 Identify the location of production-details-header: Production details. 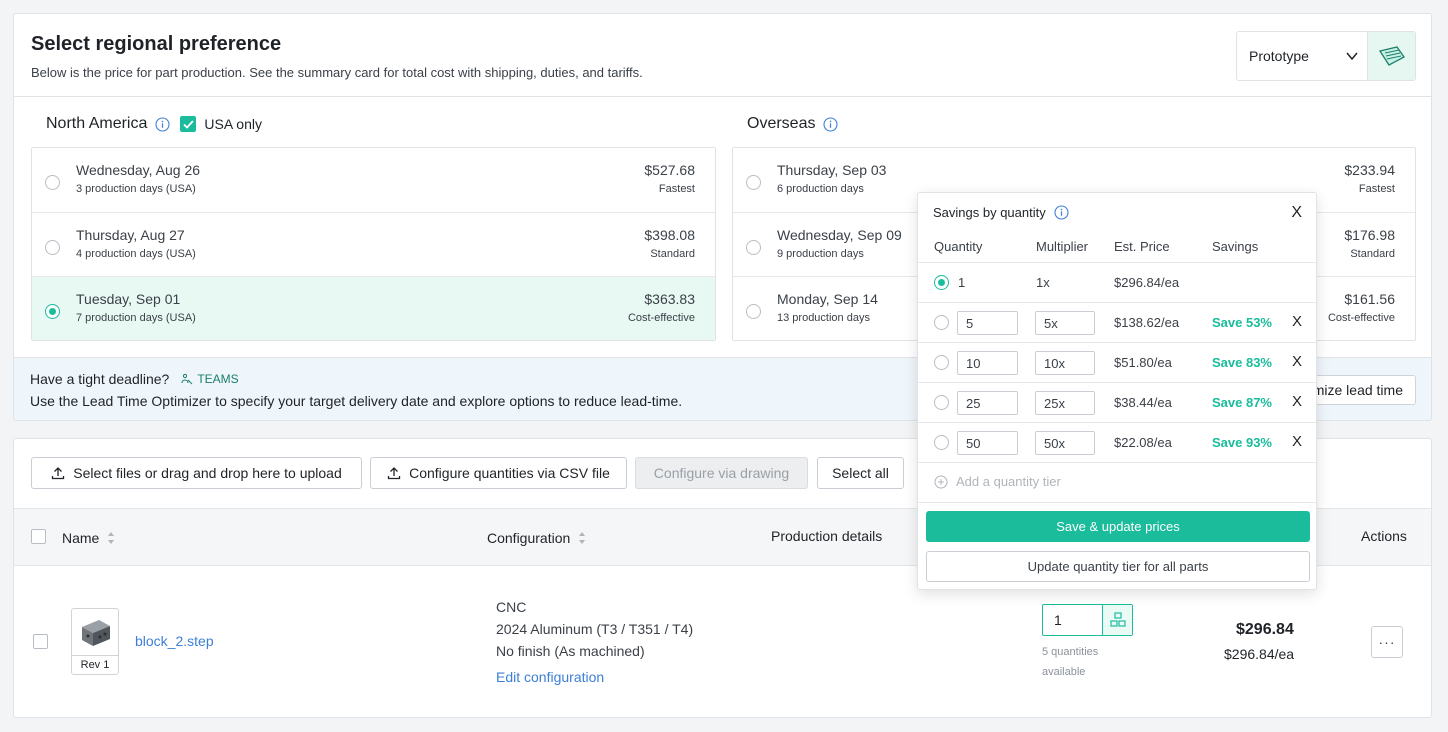
(827, 536).